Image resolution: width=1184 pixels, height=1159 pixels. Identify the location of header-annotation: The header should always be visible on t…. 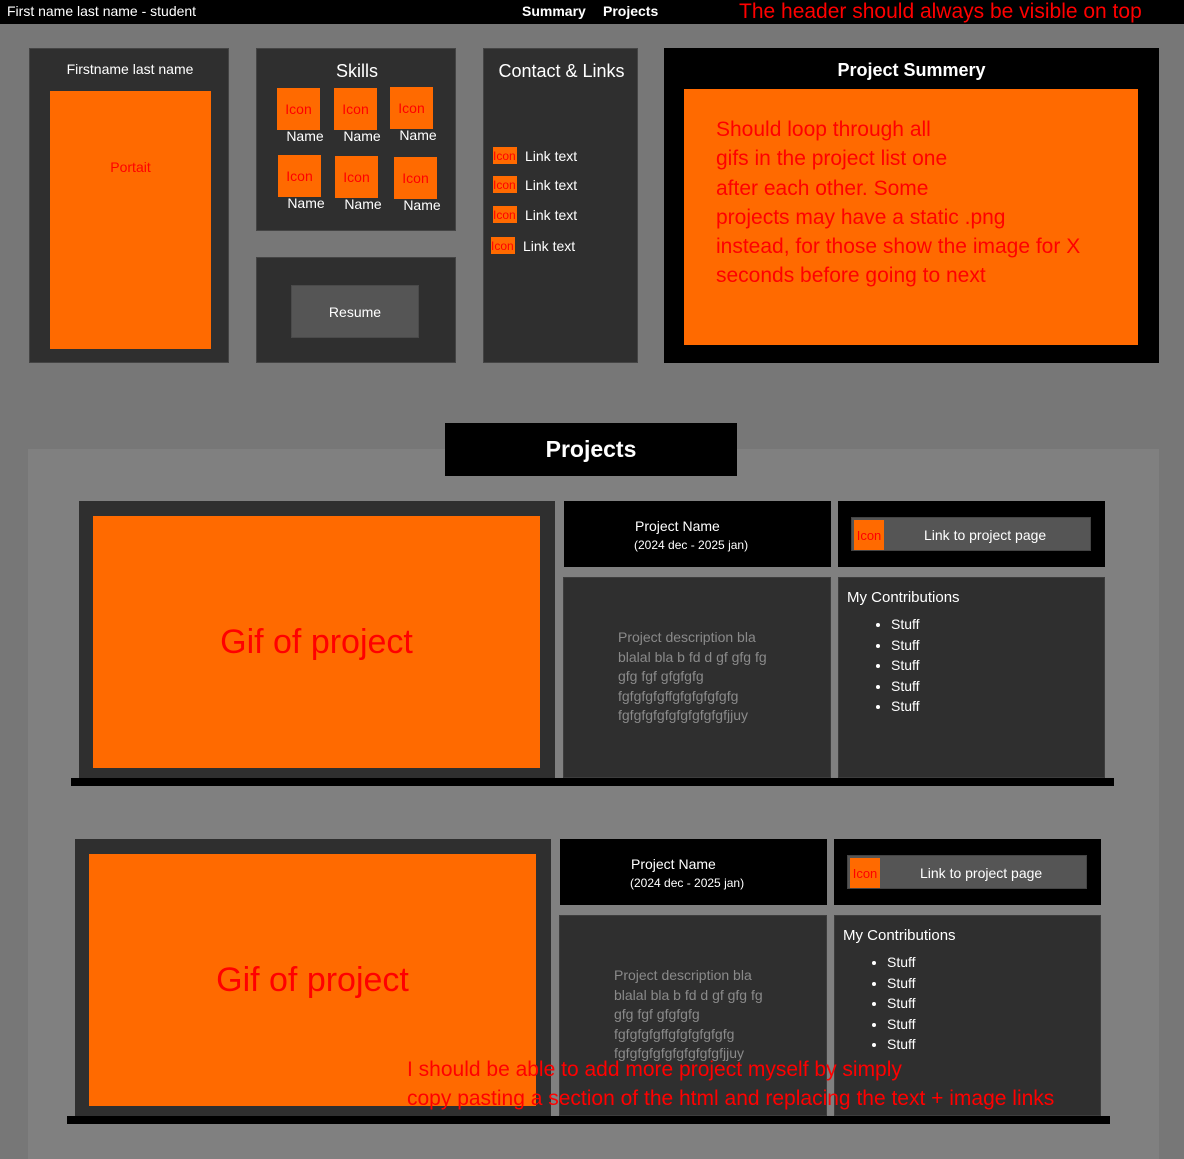
(940, 11).